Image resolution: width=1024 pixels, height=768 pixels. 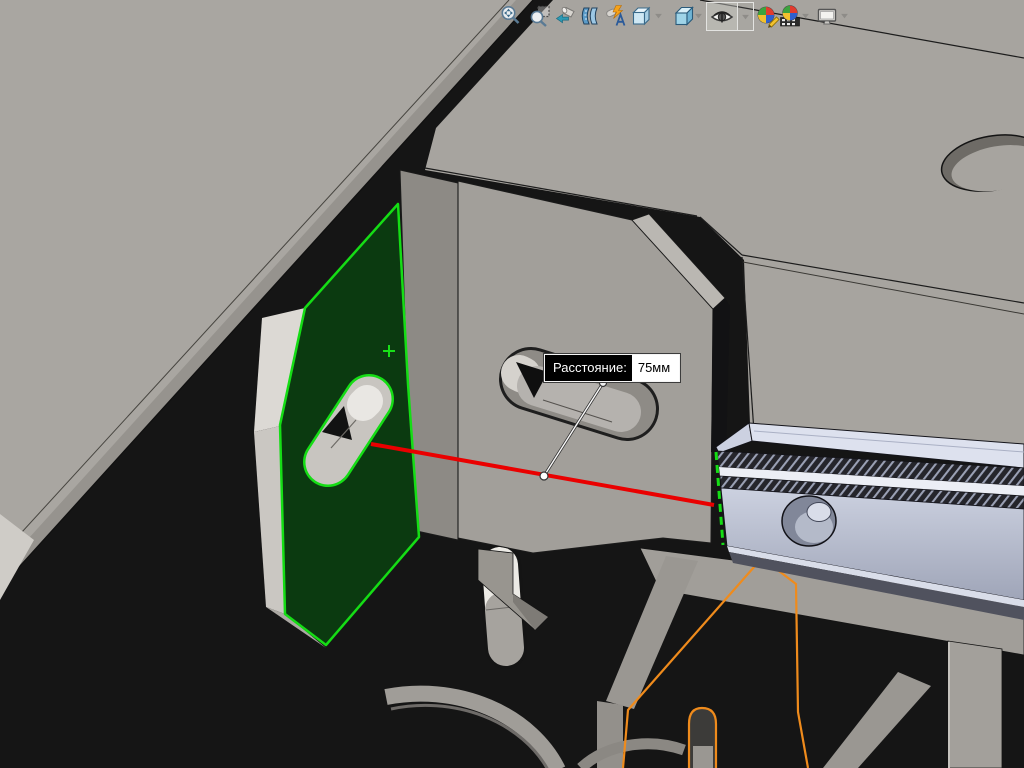 I want to click on previous-view-icon, so click(x=565, y=14).